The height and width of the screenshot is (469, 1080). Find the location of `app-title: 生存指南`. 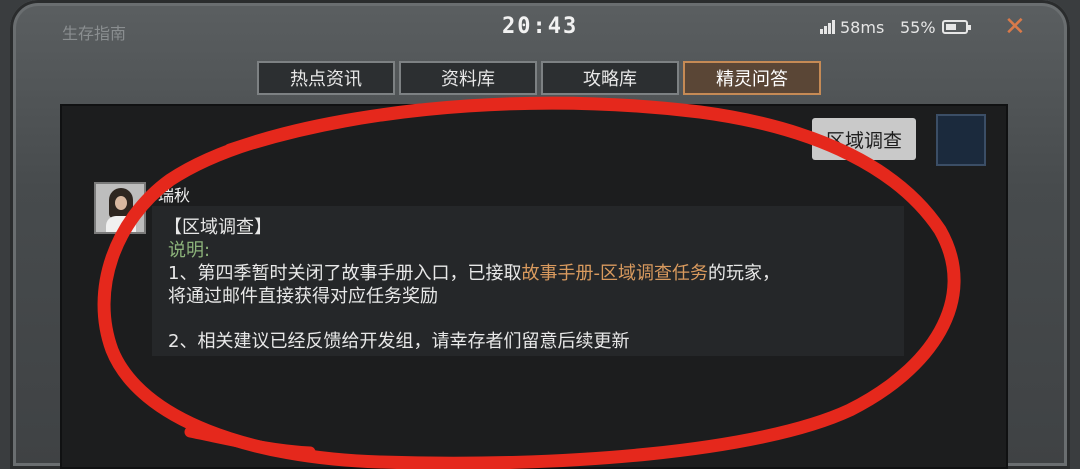

app-title: 生存指南 is located at coordinates (94, 33).